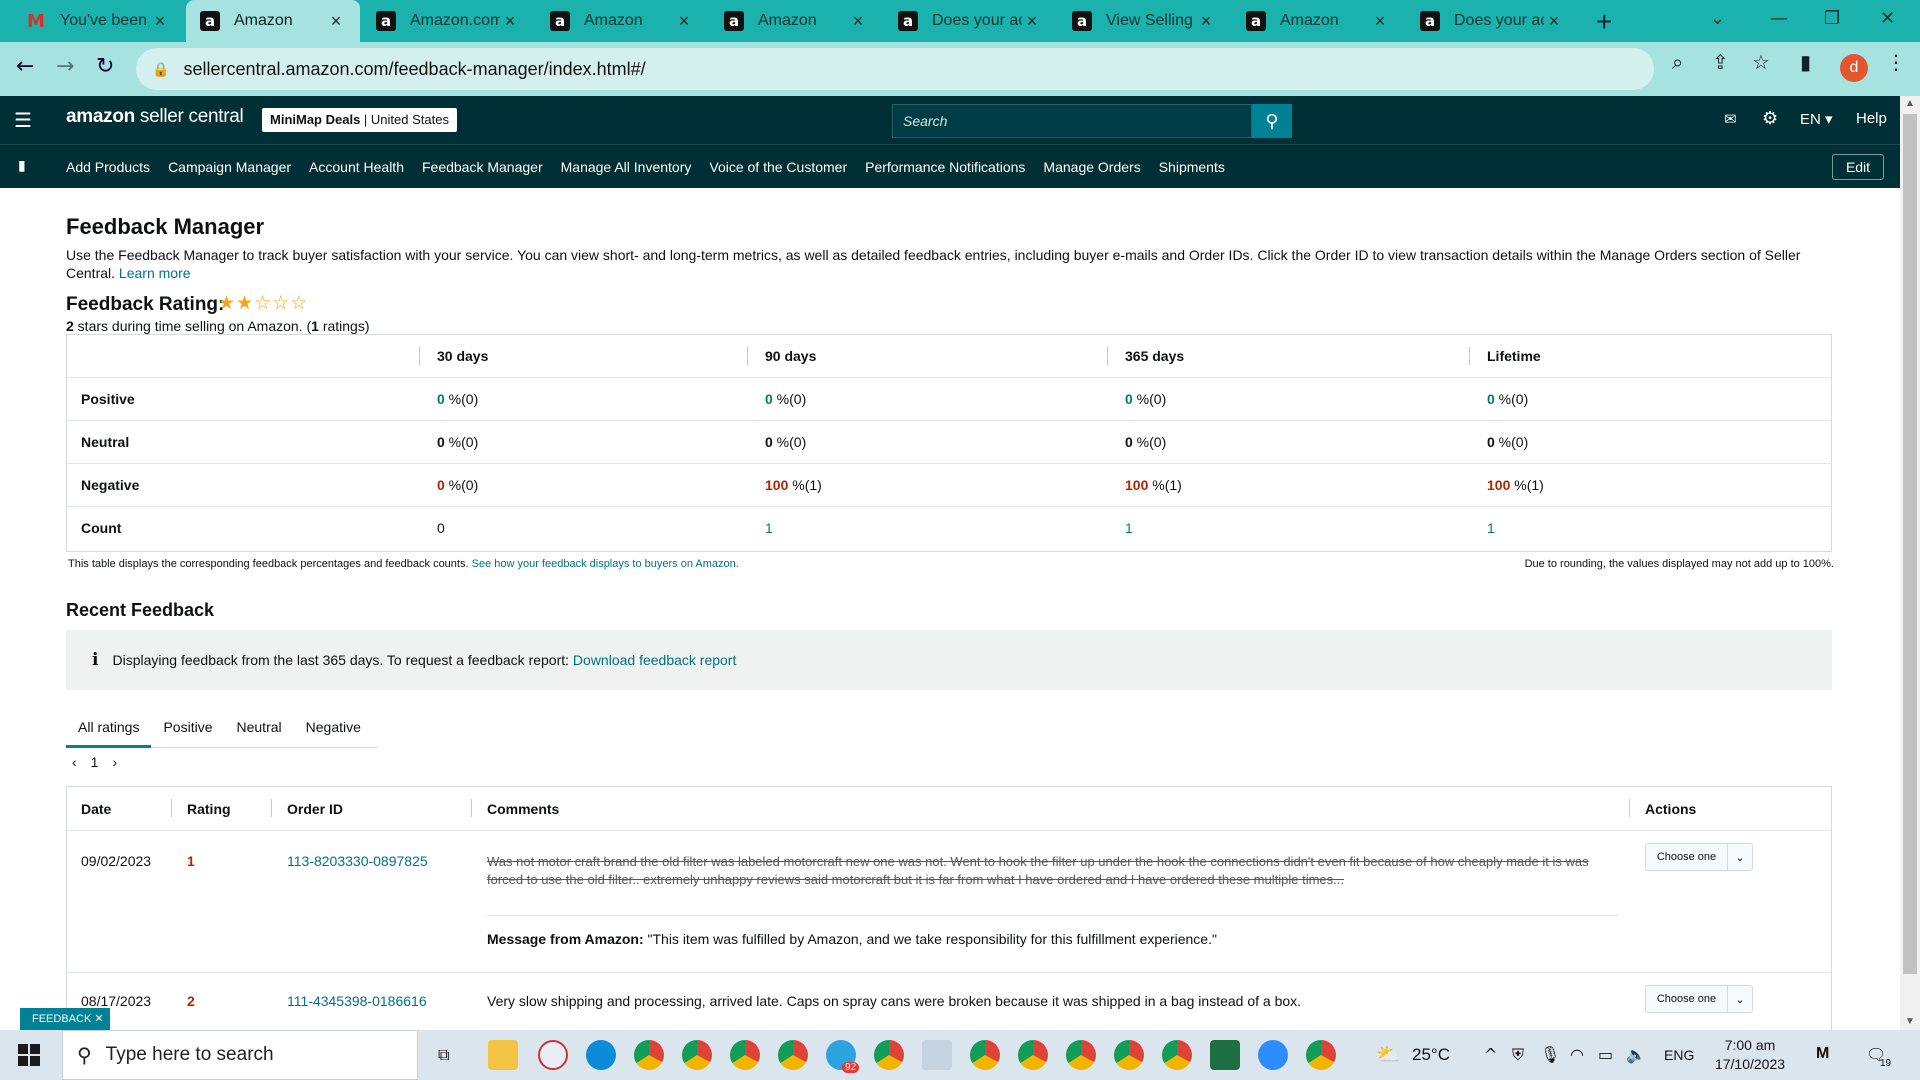 The width and height of the screenshot is (1920, 1080). I want to click on close-icon: ✕, so click(98, 1019).